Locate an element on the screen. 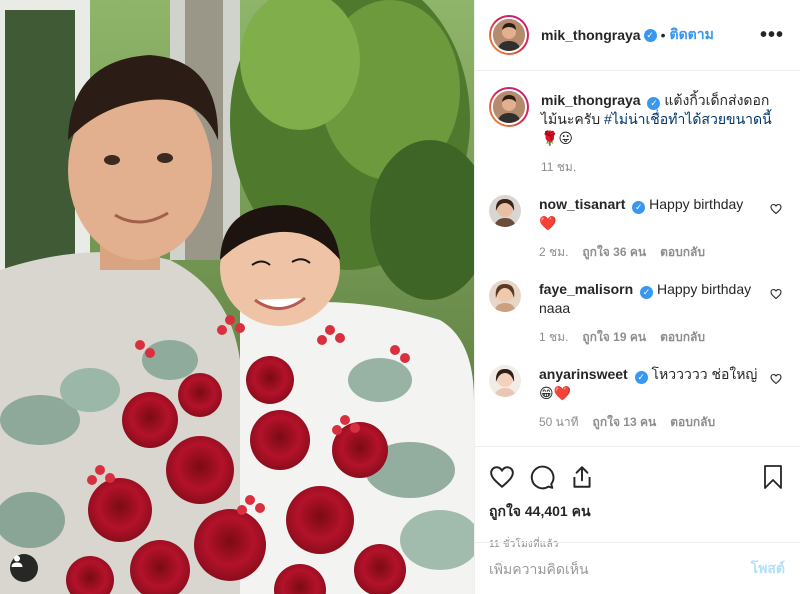 This screenshot has width=800, height=594. action-icons-row is located at coordinates (637, 477).